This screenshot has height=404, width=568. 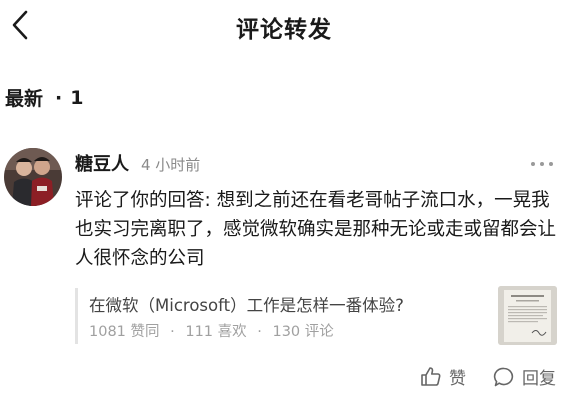 What do you see at coordinates (216, 332) in the screenshot?
I see `quote-favorites: 111 喜欢` at bounding box center [216, 332].